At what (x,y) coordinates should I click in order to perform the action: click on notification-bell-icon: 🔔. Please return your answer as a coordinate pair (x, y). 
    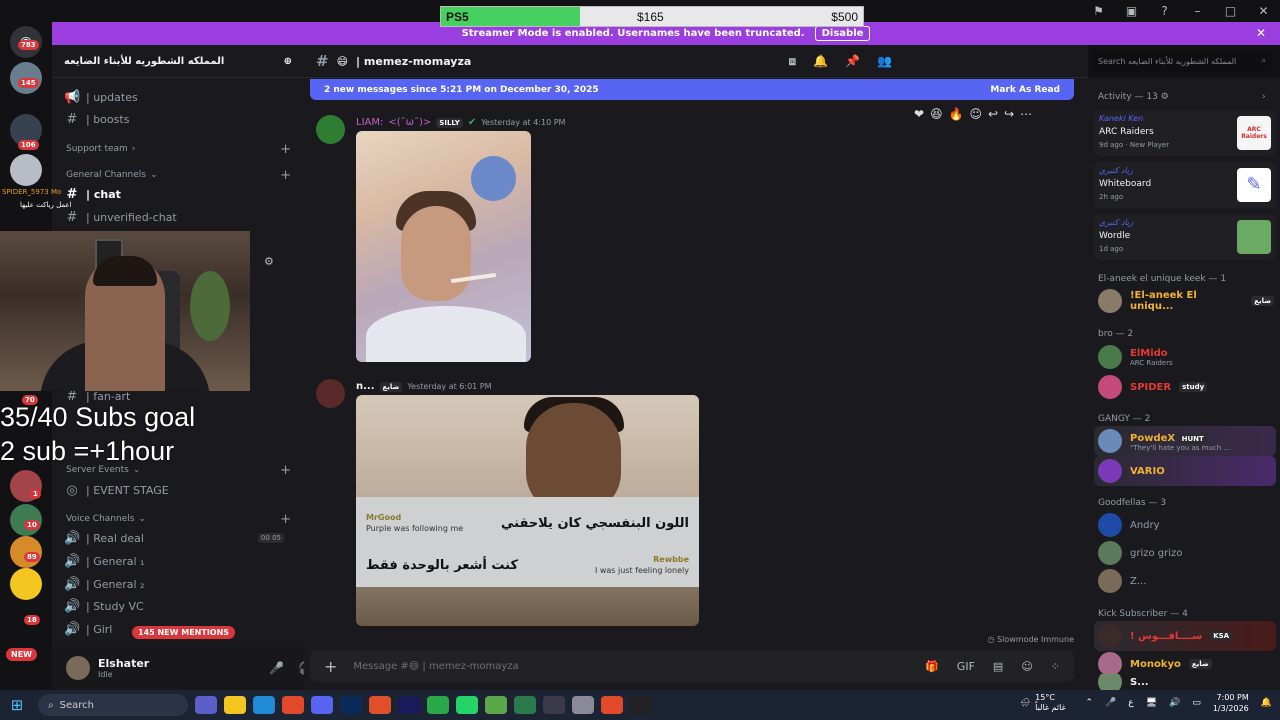
    Looking at the image, I should click on (820, 61).